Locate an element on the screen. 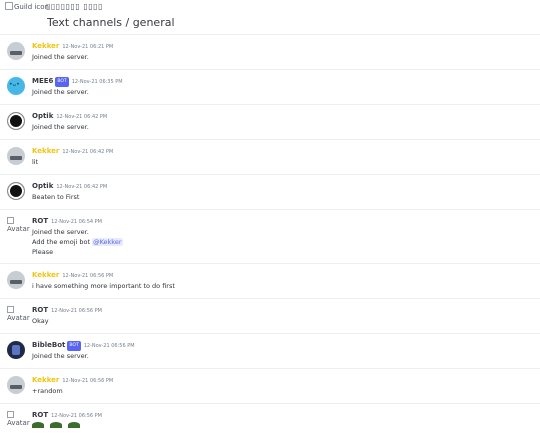 Image resolution: width=540 pixels, height=438 pixels. message-content: Okay is located at coordinates (40, 321).